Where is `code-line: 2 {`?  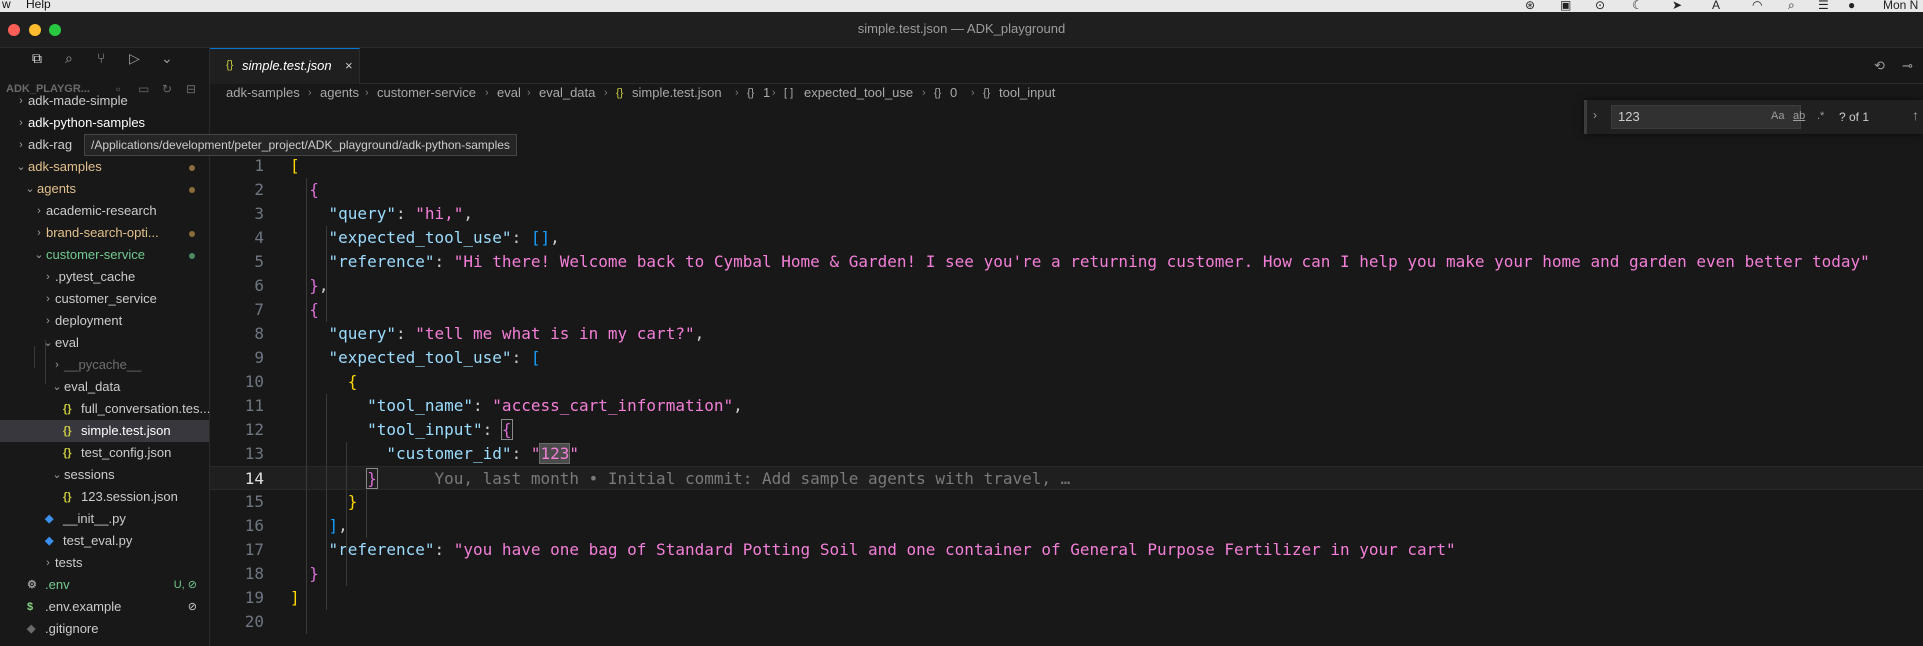 code-line: 2 { is located at coordinates (1066, 190).